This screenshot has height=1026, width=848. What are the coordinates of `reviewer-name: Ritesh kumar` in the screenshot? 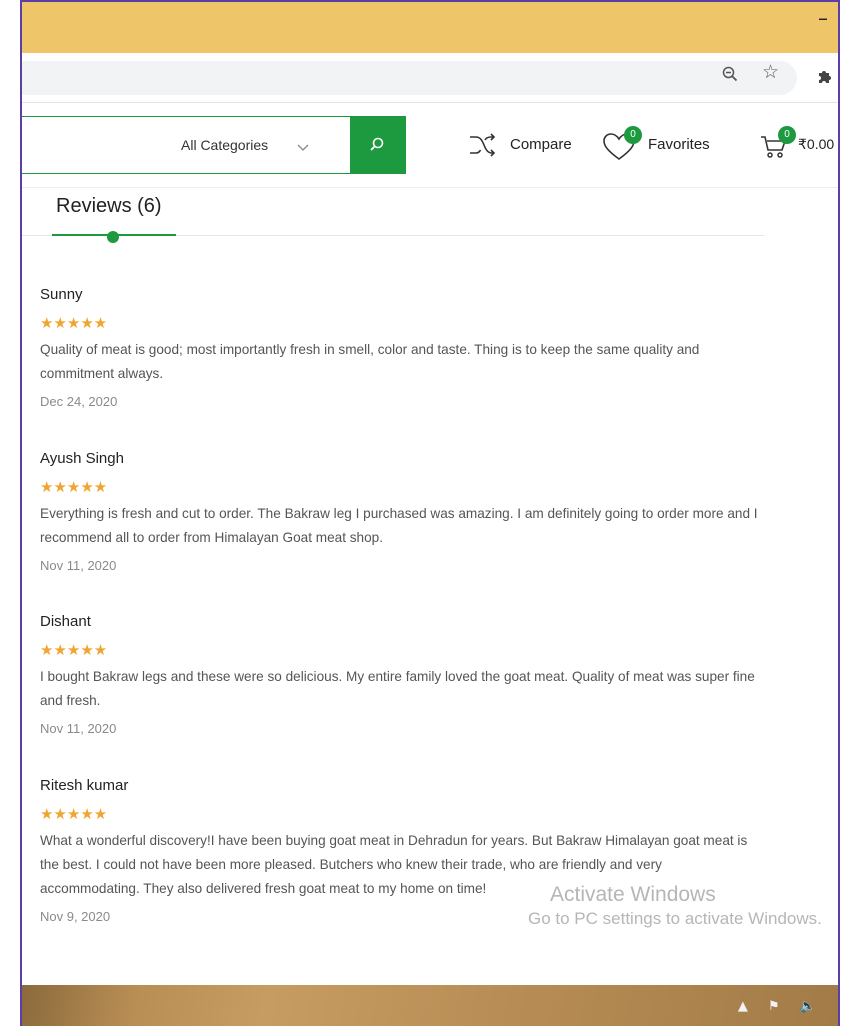 It's located at (84, 785).